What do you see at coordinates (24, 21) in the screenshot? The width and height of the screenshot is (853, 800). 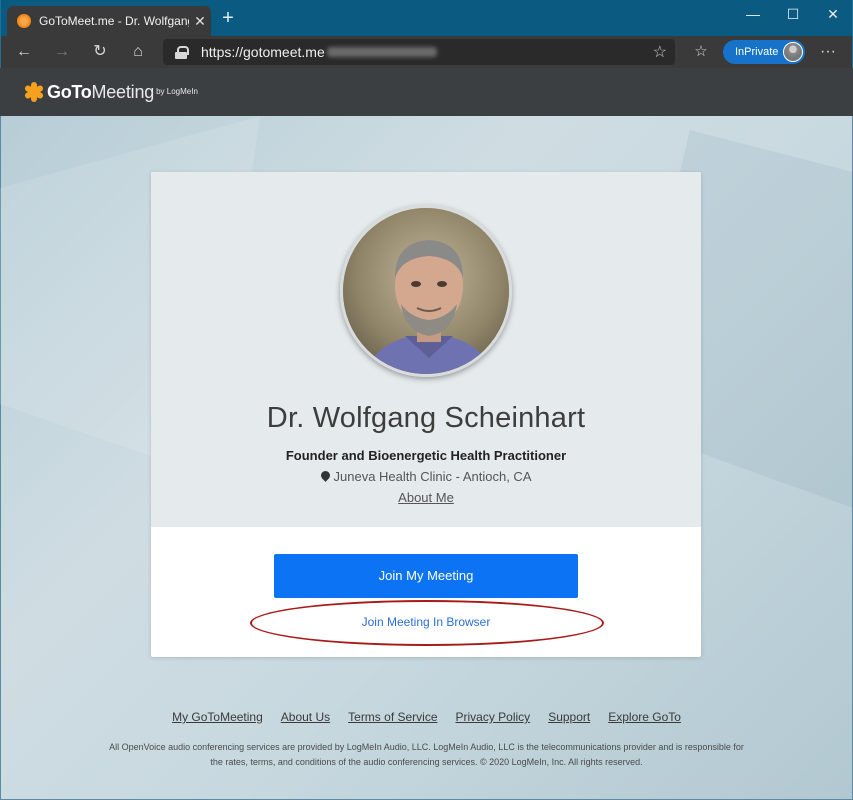 I see `gotomeeting-favicon-icon` at bounding box center [24, 21].